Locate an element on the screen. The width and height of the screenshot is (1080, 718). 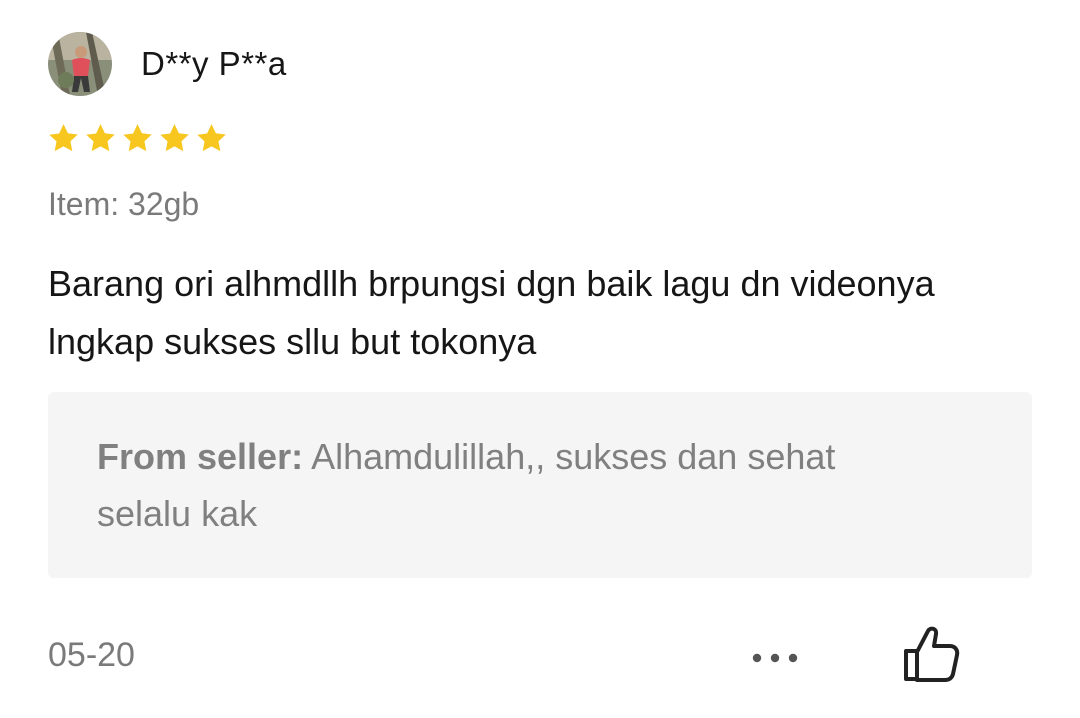
review-header: D**y P**a is located at coordinates (167, 64).